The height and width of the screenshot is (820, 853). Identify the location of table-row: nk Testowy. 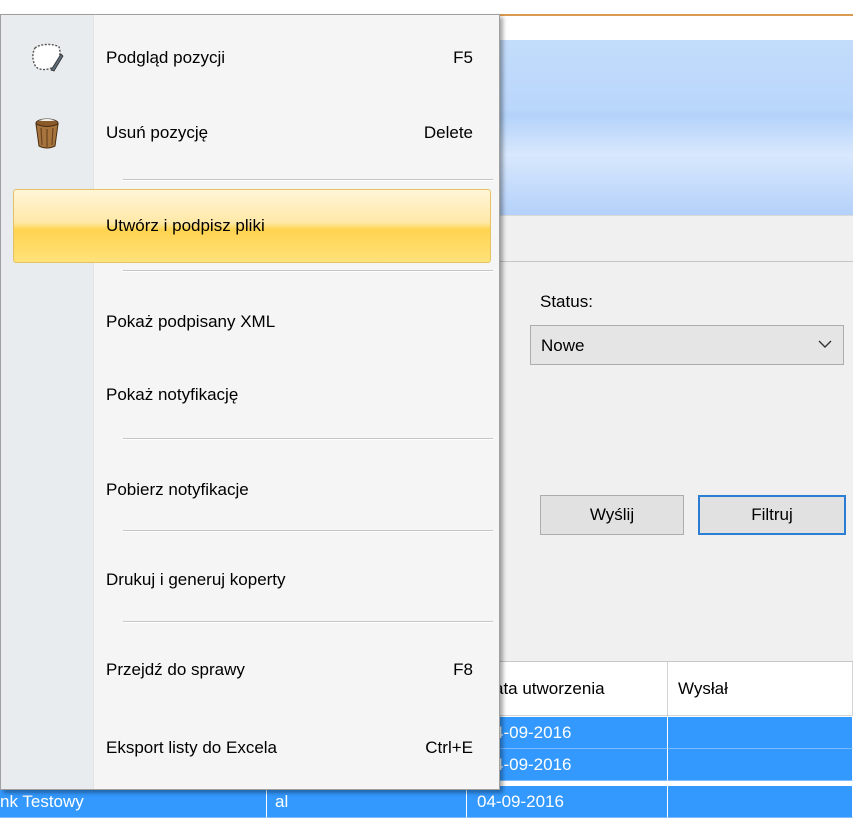
(133, 802).